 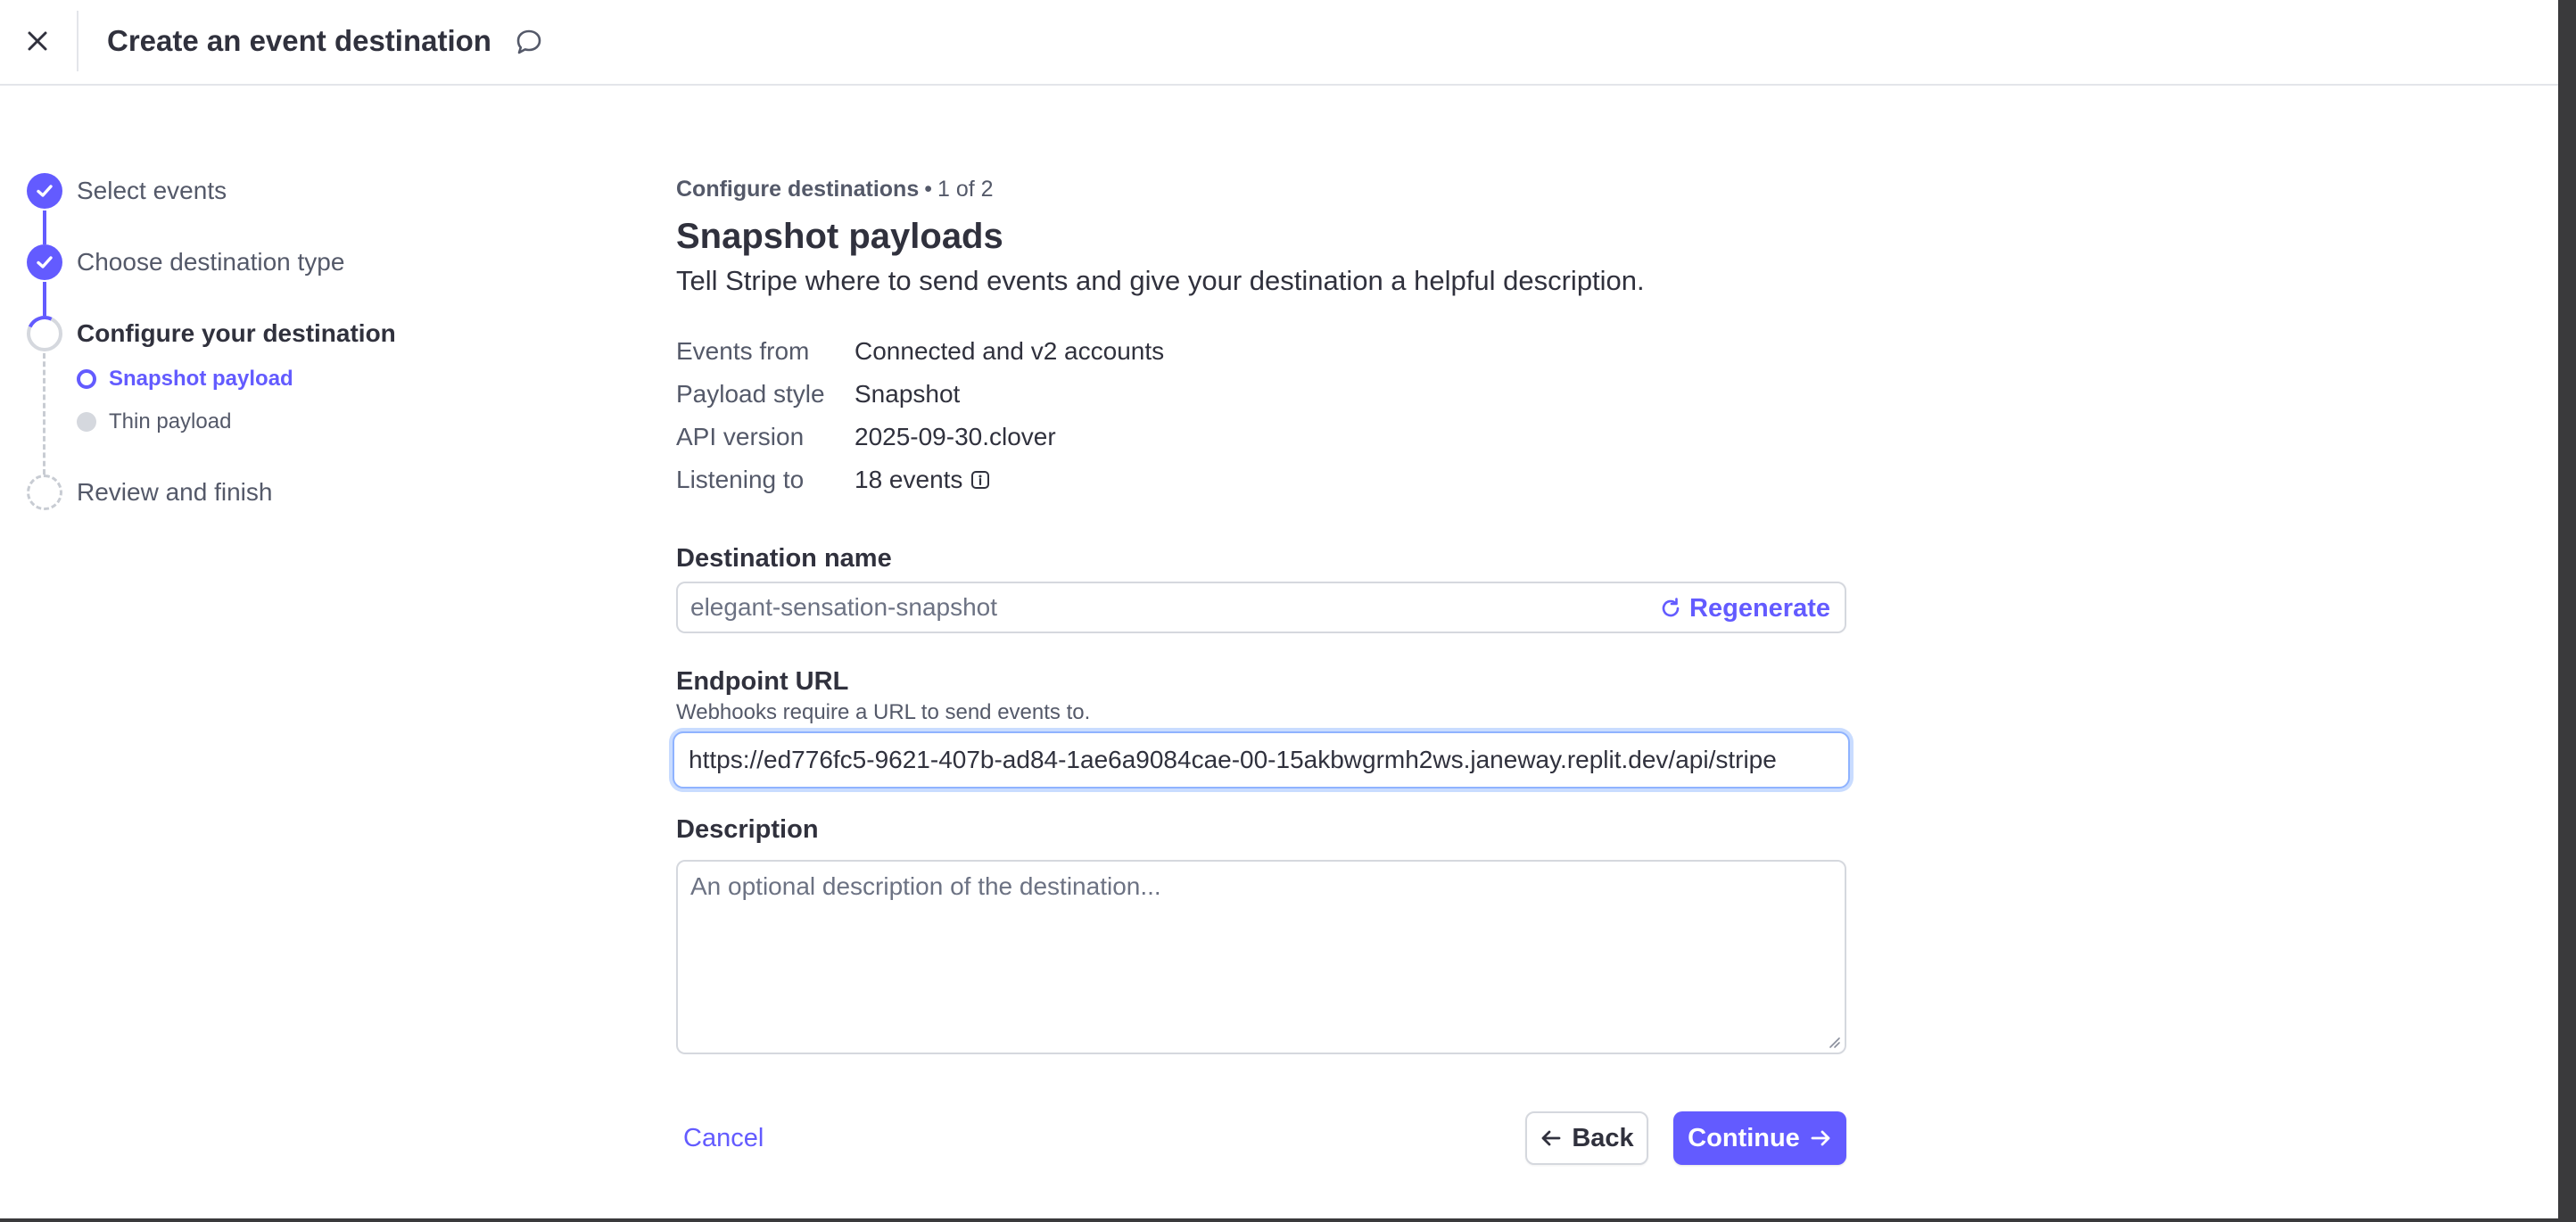 What do you see at coordinates (1551, 1138) in the screenshot?
I see `arrow-left-icon` at bounding box center [1551, 1138].